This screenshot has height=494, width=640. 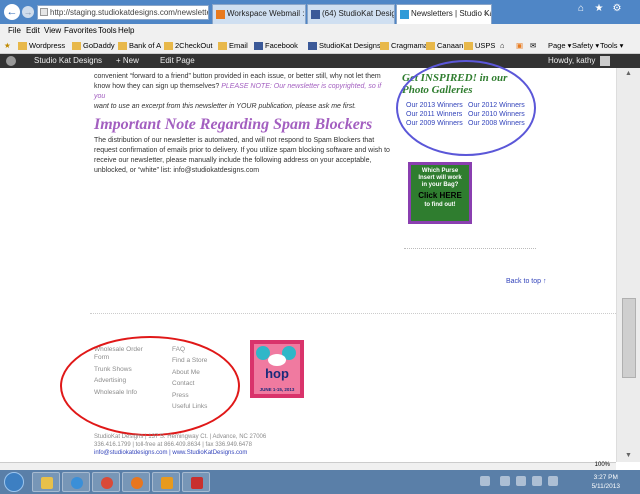 I want to click on fav-canaan: Canaan, so click(x=444, y=46).